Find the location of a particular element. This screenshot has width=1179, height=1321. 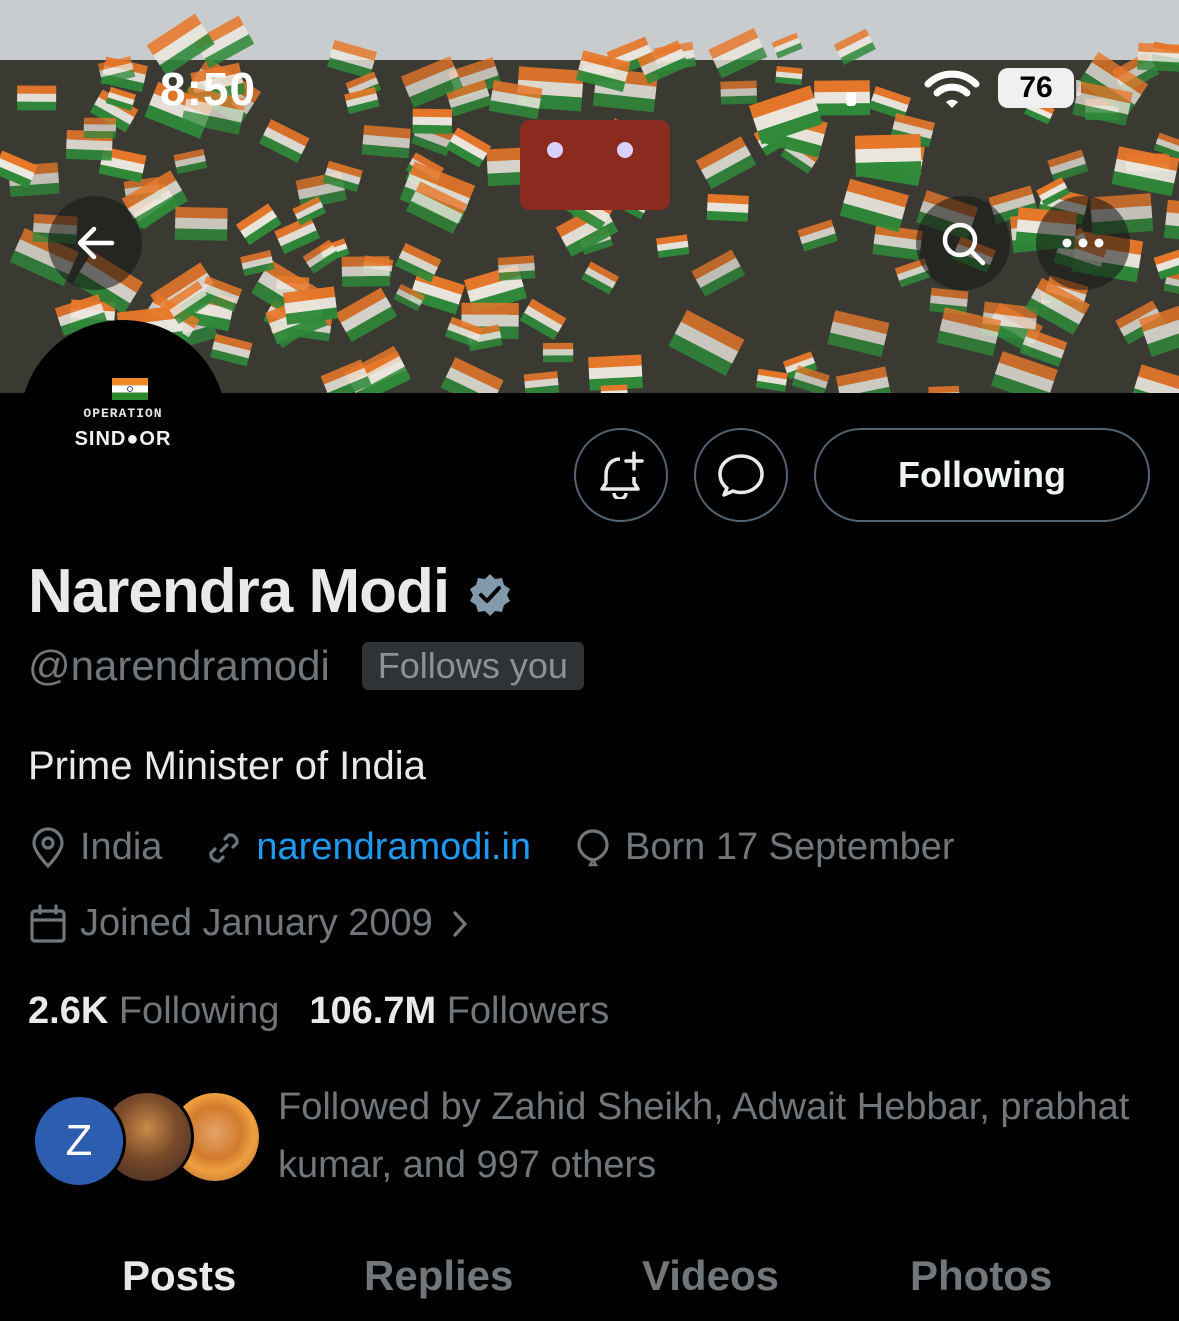

joined-row: Joined January 2009 is located at coordinates (275, 923).